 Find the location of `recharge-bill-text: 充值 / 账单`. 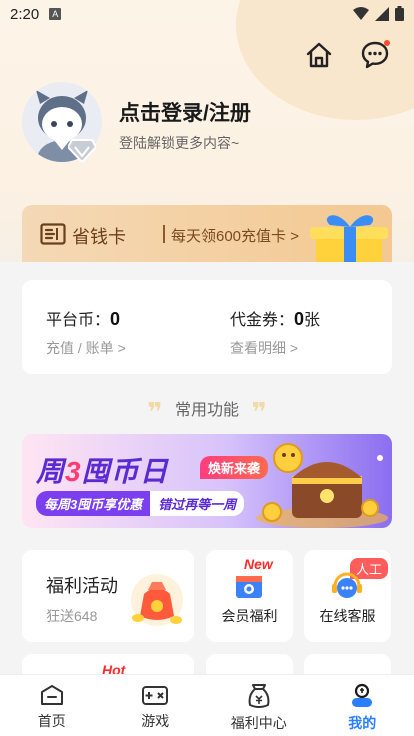

recharge-bill-text: 充值 / 账单 is located at coordinates (80, 348).